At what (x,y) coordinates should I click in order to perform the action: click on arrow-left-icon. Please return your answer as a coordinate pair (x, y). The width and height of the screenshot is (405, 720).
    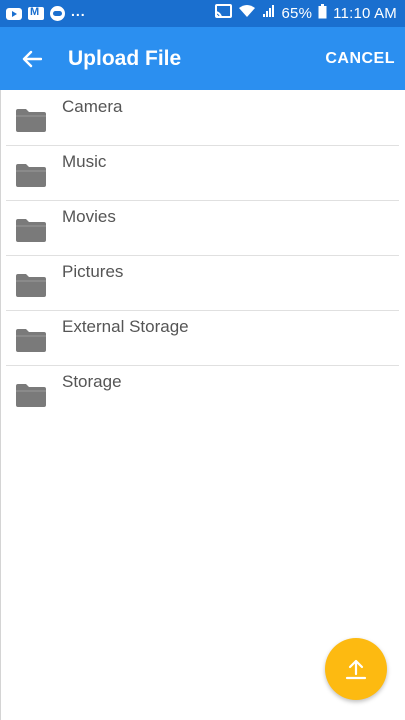
    Looking at the image, I should click on (32, 58).